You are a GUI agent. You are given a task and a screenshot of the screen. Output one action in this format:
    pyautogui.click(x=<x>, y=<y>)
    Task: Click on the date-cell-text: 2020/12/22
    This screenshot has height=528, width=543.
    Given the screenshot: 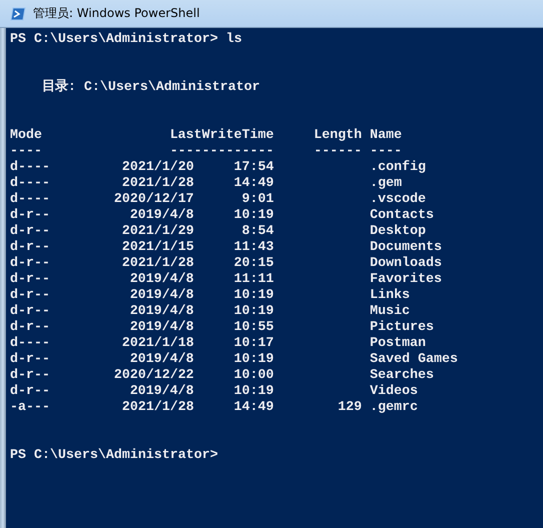 What is the action you would take?
    pyautogui.click(x=153, y=376)
    